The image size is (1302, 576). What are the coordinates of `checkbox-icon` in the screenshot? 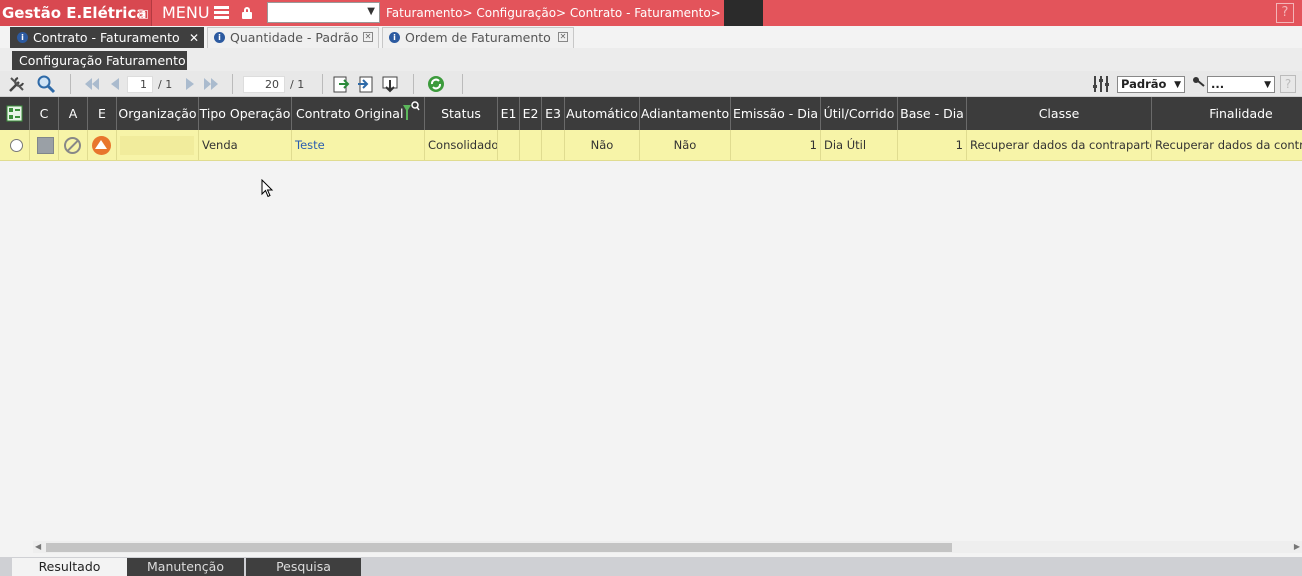 It's located at (45, 145).